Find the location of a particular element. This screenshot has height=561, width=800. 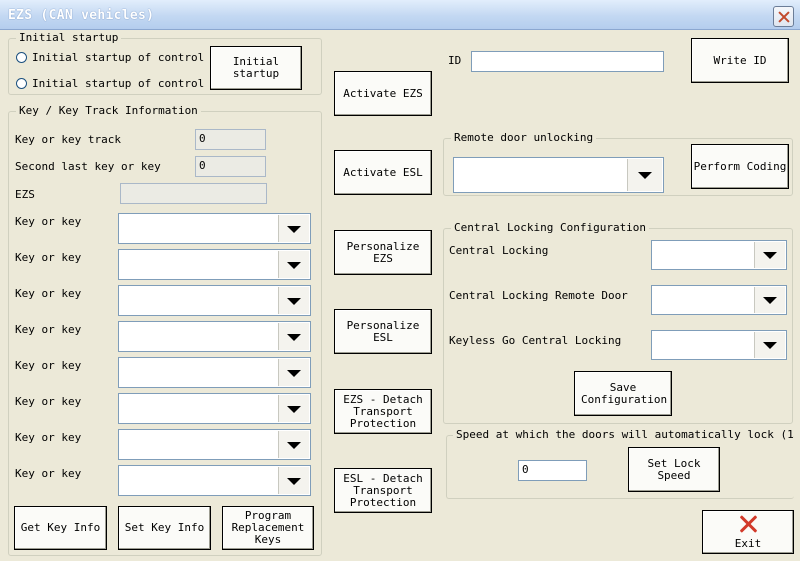

personalize-ezs-button: Personalize EZS is located at coordinates (383, 252).